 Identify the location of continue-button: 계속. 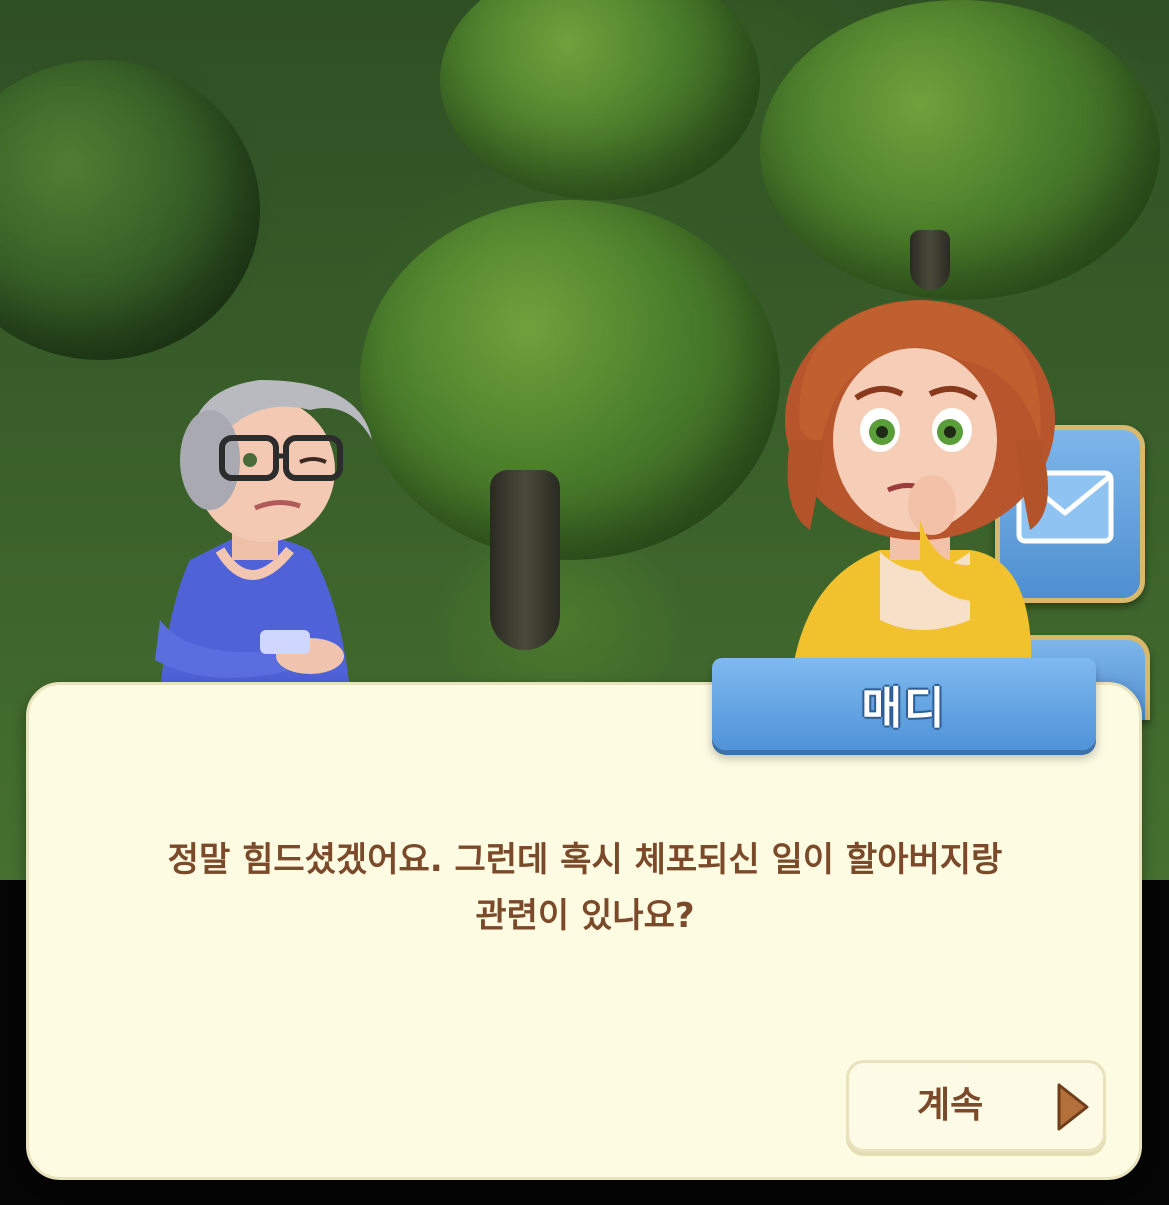
(976, 1106).